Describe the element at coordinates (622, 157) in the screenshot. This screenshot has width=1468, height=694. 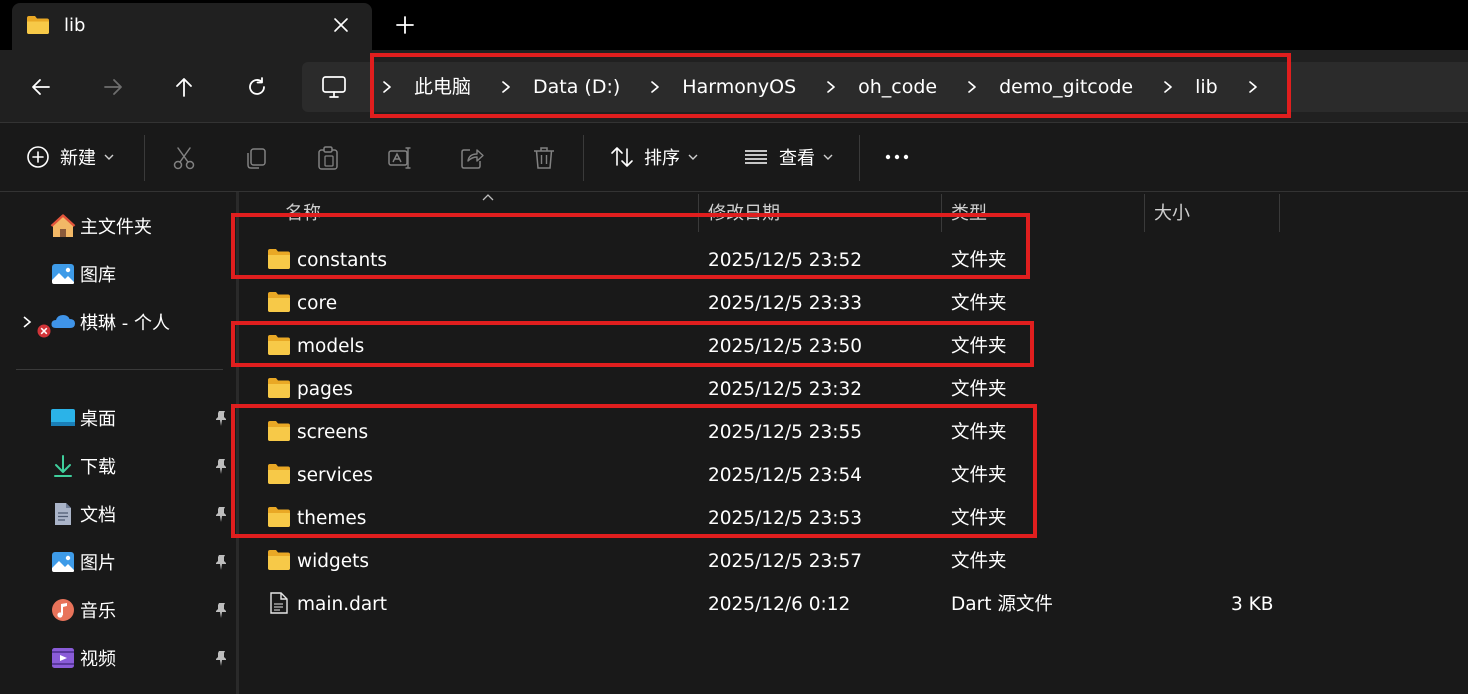
I see `sort-icon` at that location.